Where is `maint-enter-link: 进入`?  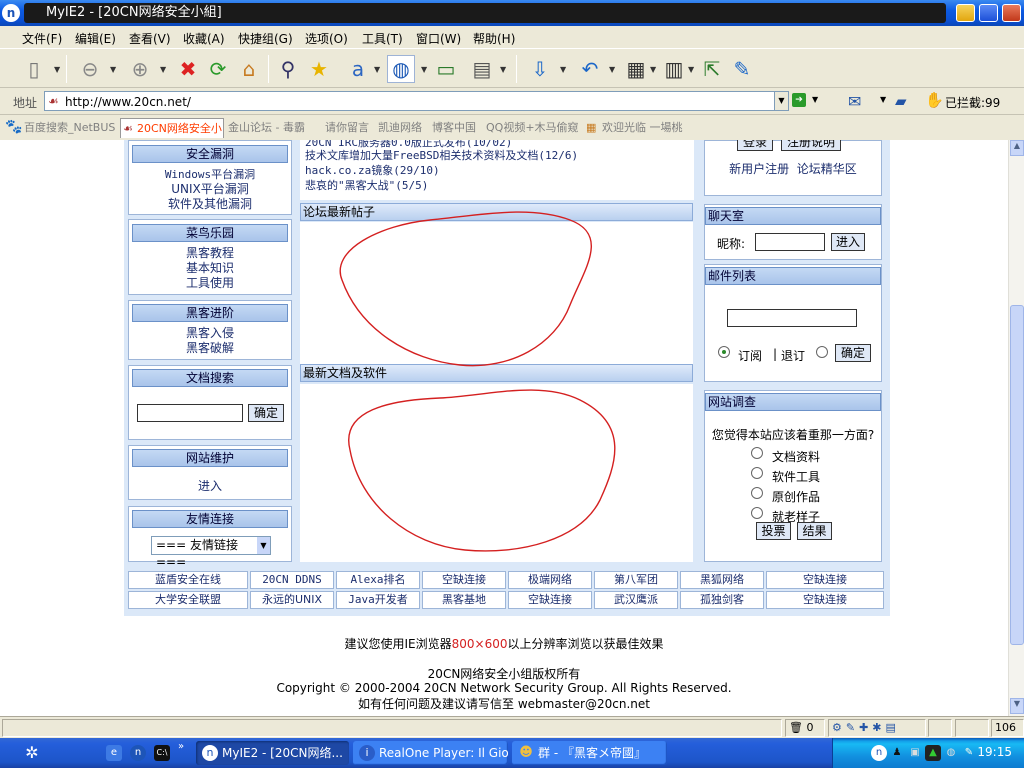 maint-enter-link: 进入 is located at coordinates (210, 486).